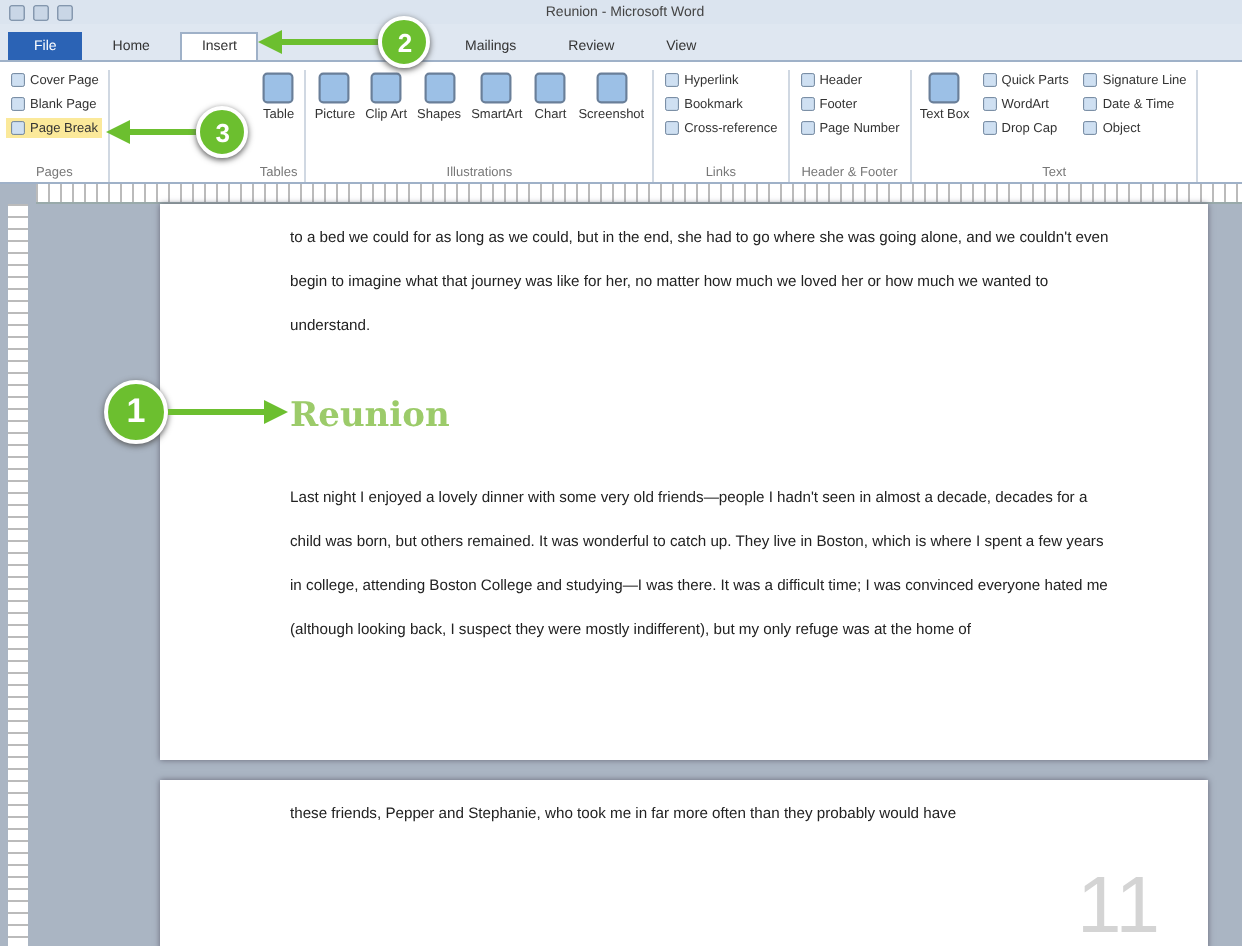 The height and width of the screenshot is (946, 1242). I want to click on step-number-badge: 1, so click(136, 412).